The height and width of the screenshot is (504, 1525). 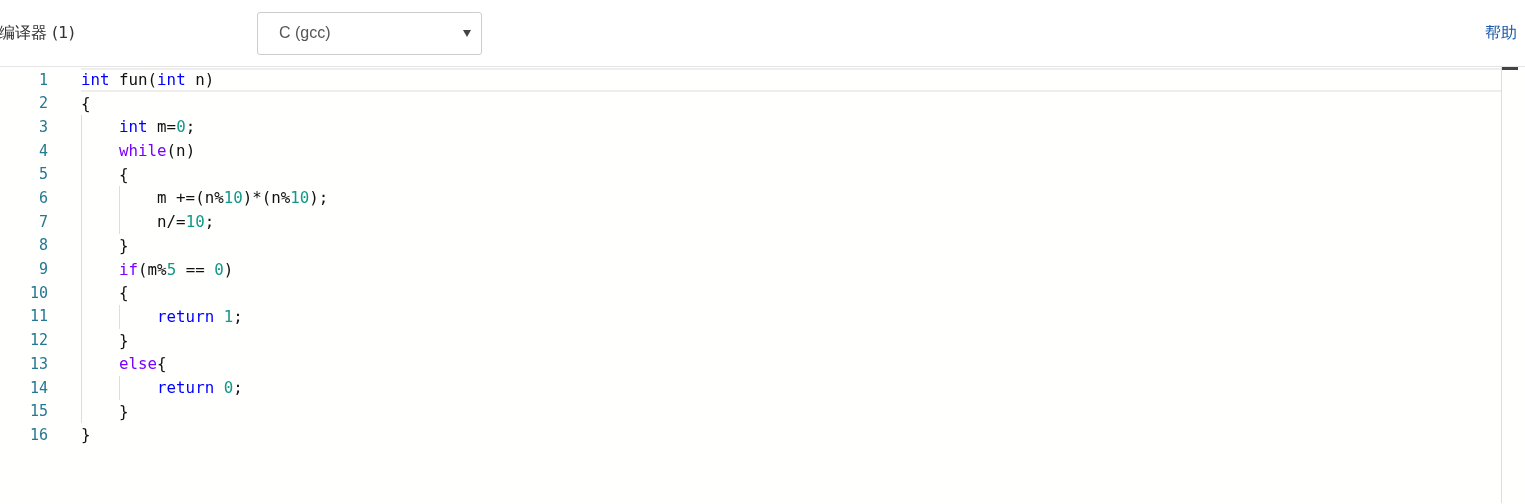 What do you see at coordinates (42, 246) in the screenshot?
I see `line-number: 8` at bounding box center [42, 246].